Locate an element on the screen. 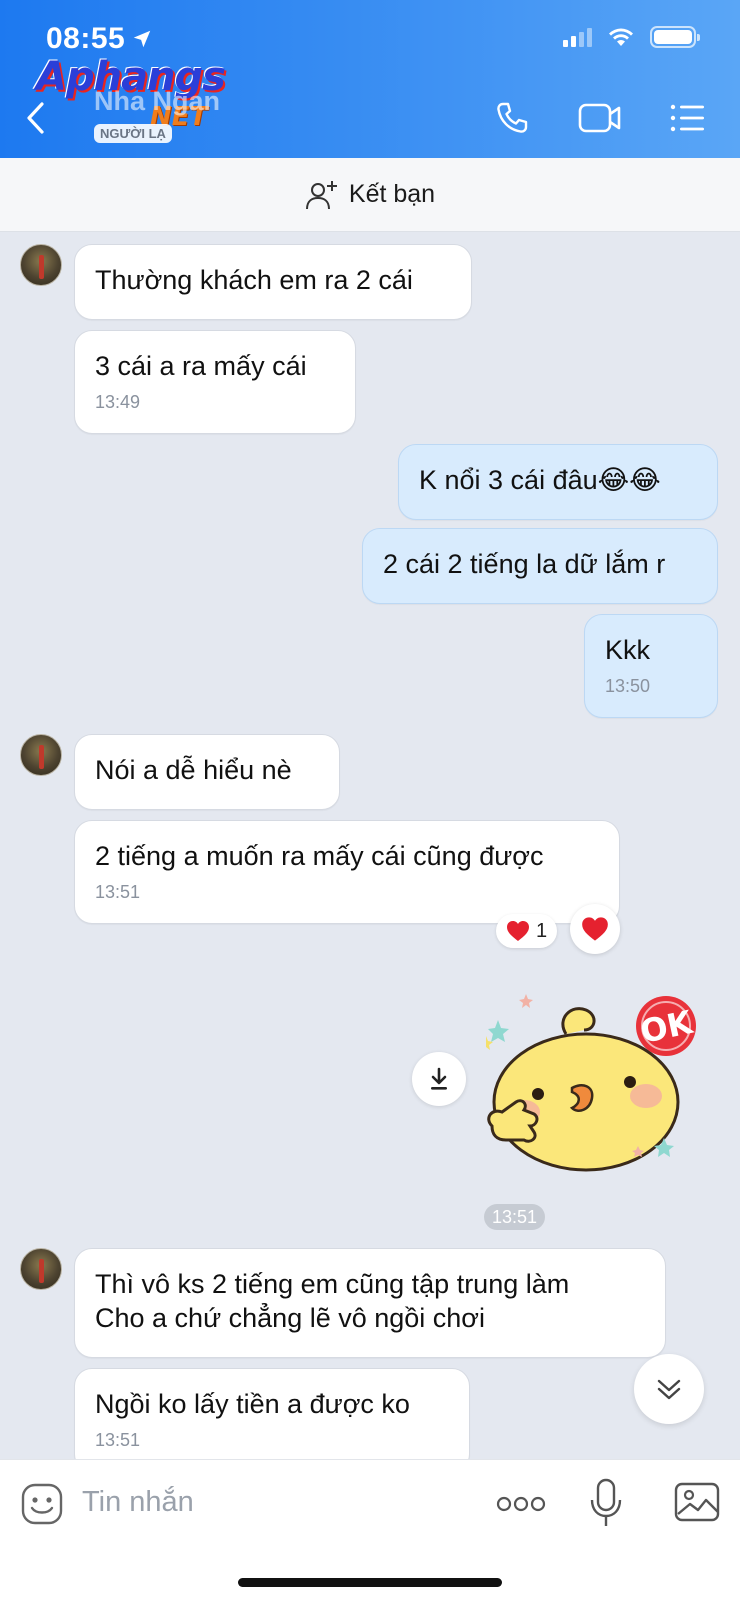 The width and height of the screenshot is (740, 1600). stranger-badge: NGƯỜI LẠ is located at coordinates (133, 133).